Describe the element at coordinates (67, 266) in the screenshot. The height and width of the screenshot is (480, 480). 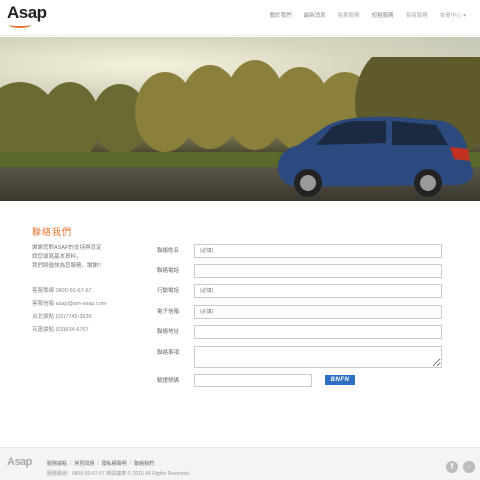
I see `intro-line: 我們將儘快為您服務，謝謝!!` at that location.